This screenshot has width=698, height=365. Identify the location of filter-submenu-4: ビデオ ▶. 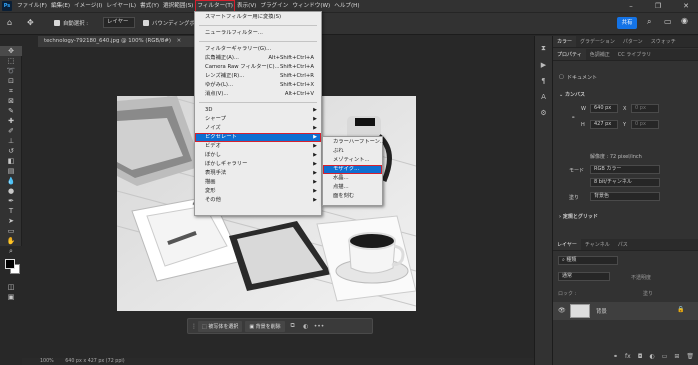
(258, 146).